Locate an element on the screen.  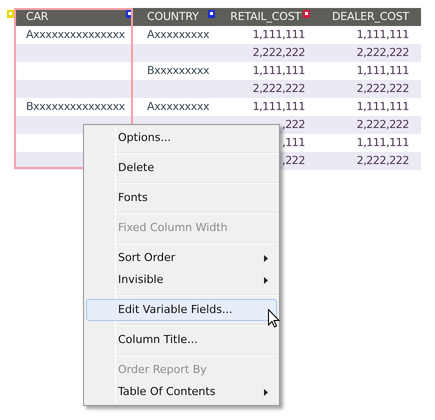
menu-item: Invisible is located at coordinates (181, 280).